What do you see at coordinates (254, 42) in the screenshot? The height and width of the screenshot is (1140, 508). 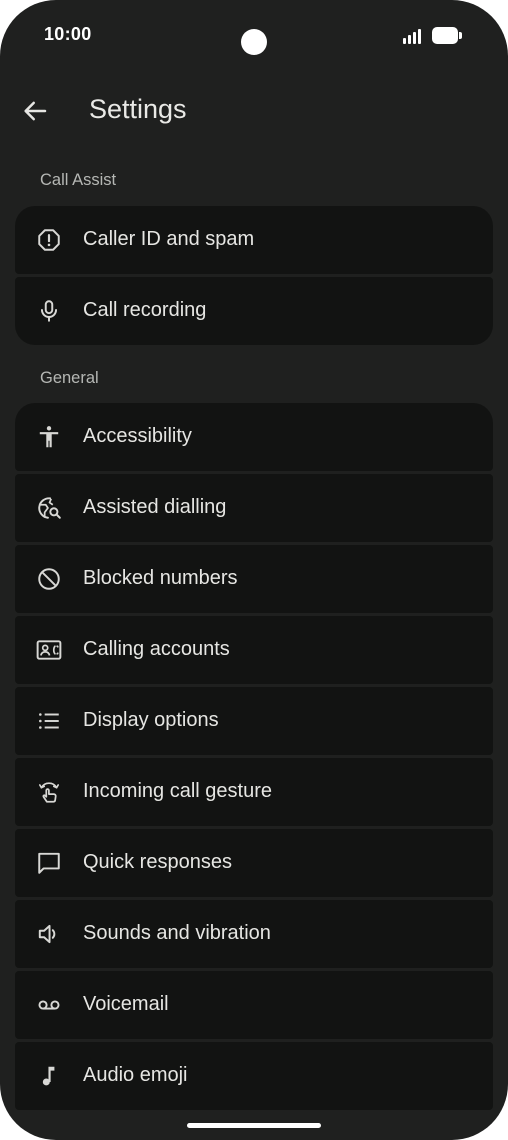 I see `camera-cutout` at bounding box center [254, 42].